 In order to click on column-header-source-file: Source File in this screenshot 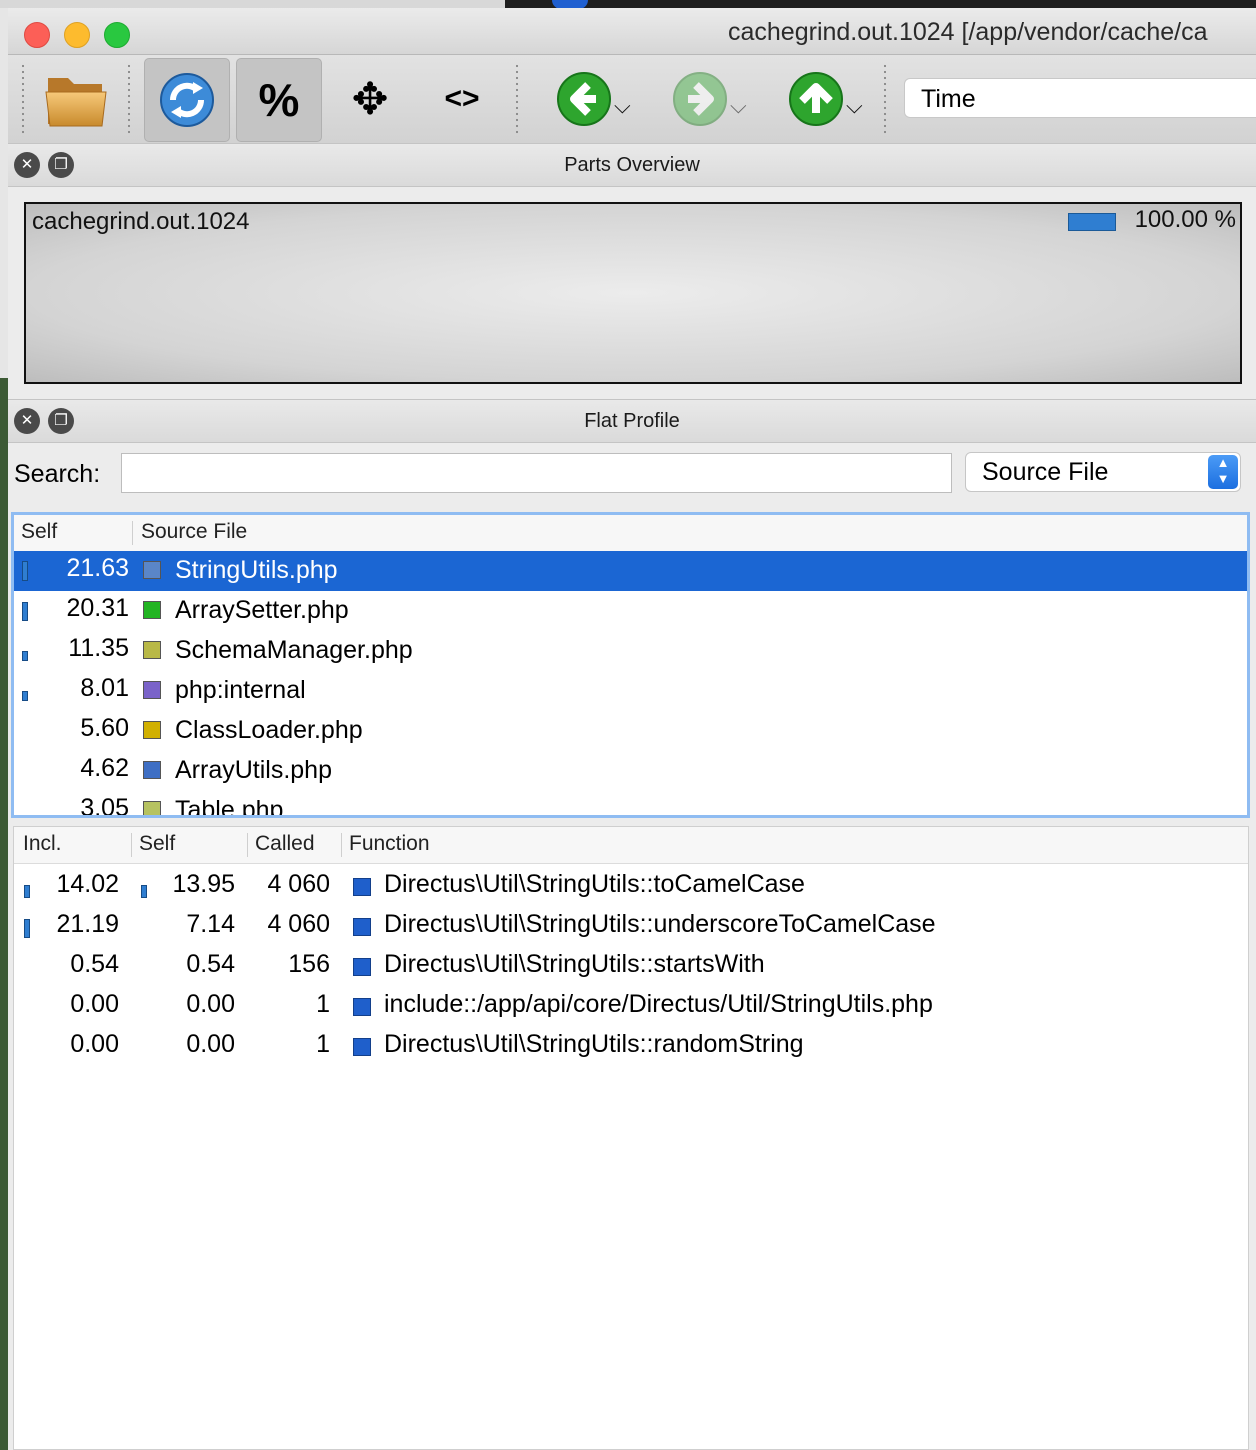, I will do `click(194, 532)`.